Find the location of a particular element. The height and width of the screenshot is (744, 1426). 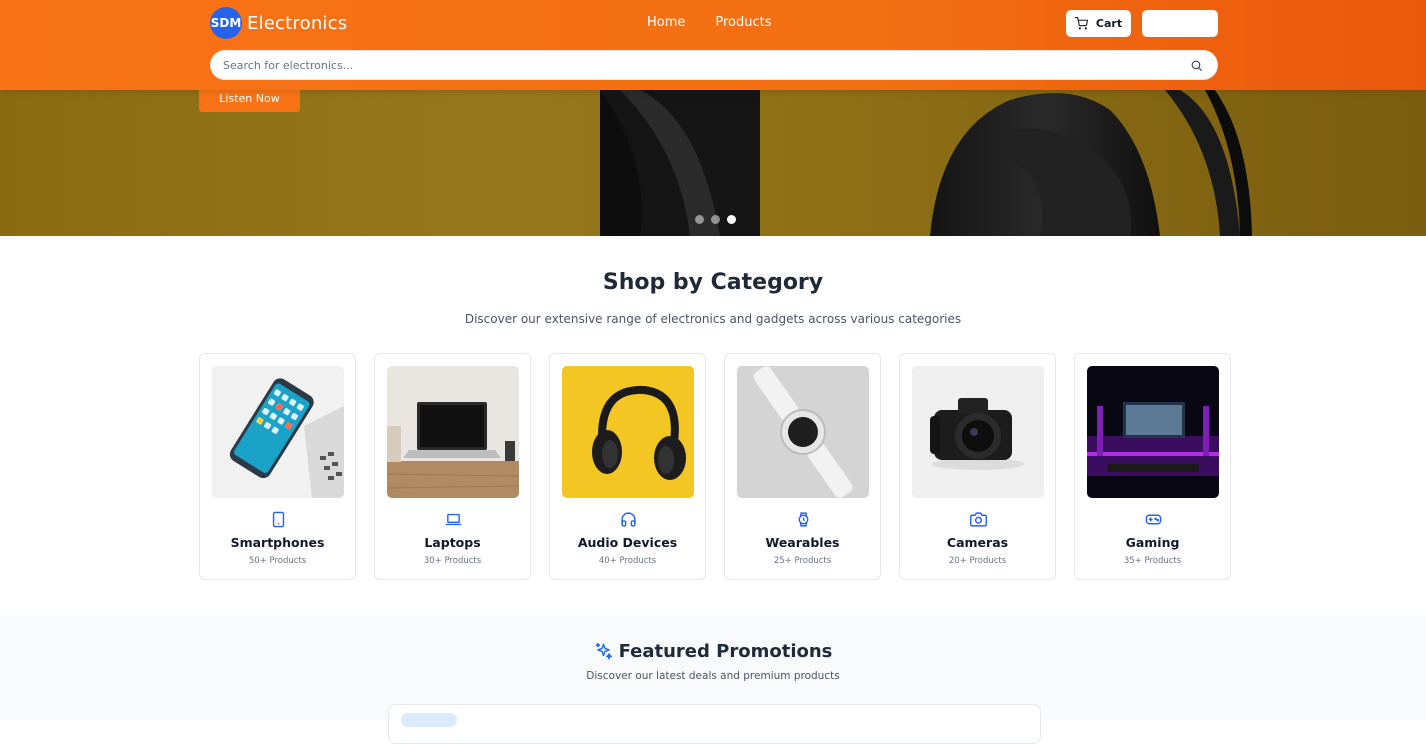

category-count: 30+ Products is located at coordinates (452, 561).